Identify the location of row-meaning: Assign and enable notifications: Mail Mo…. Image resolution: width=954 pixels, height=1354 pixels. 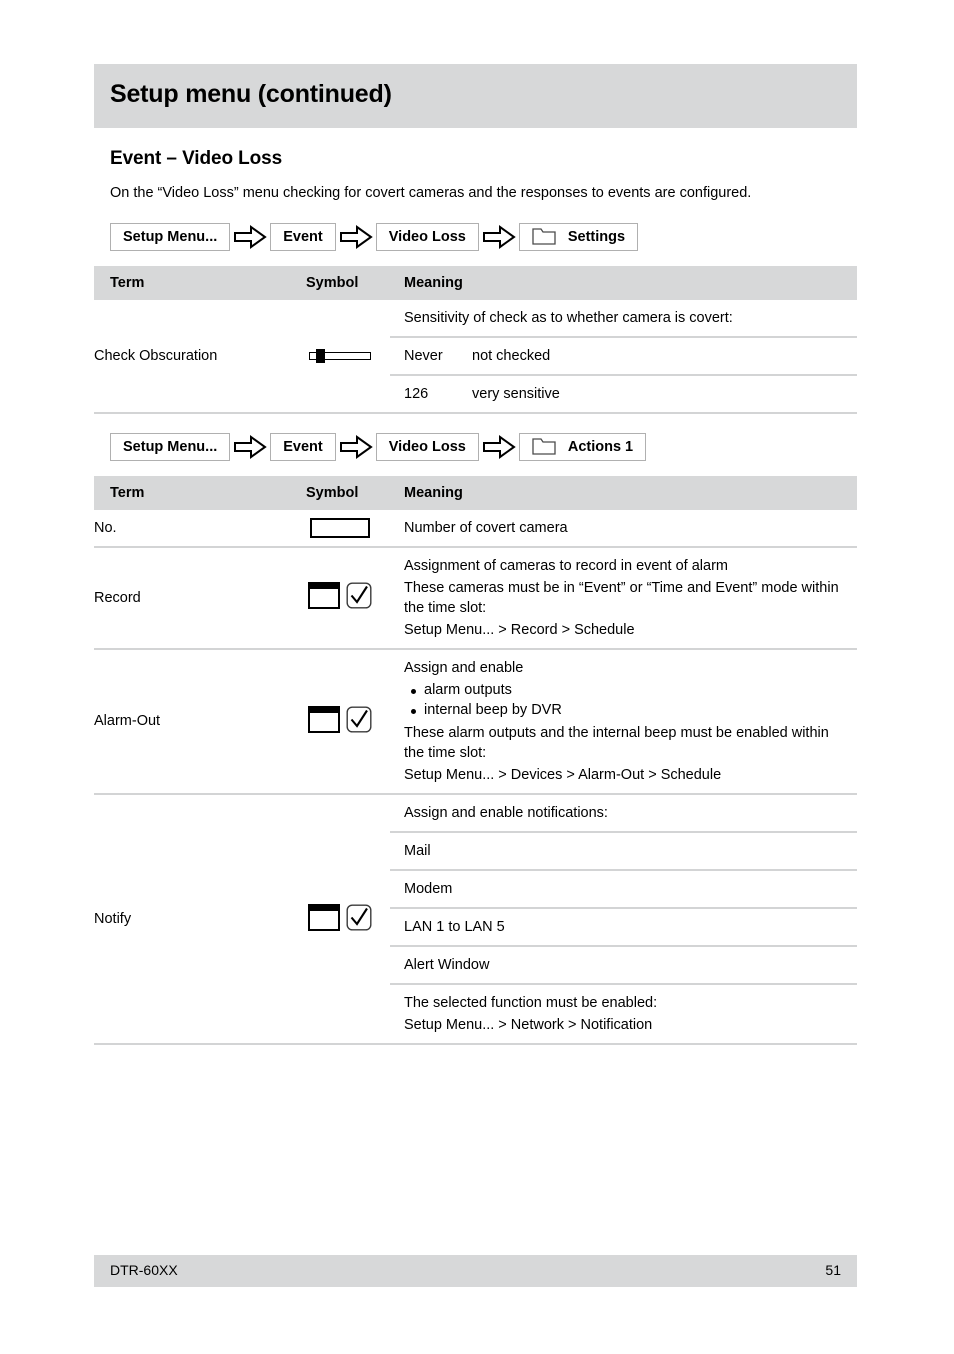
(623, 919).